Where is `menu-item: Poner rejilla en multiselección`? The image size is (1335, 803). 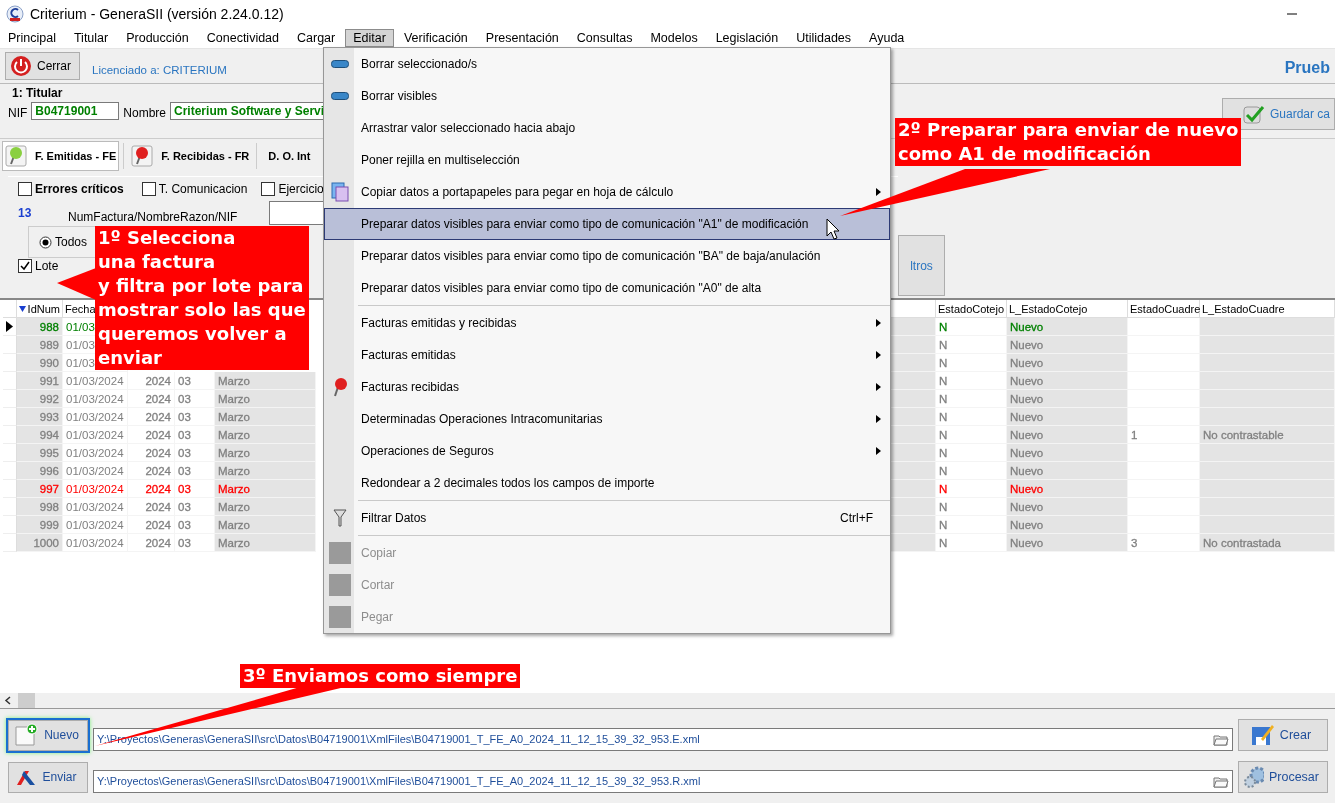
menu-item: Poner rejilla en multiselección is located at coordinates (607, 160).